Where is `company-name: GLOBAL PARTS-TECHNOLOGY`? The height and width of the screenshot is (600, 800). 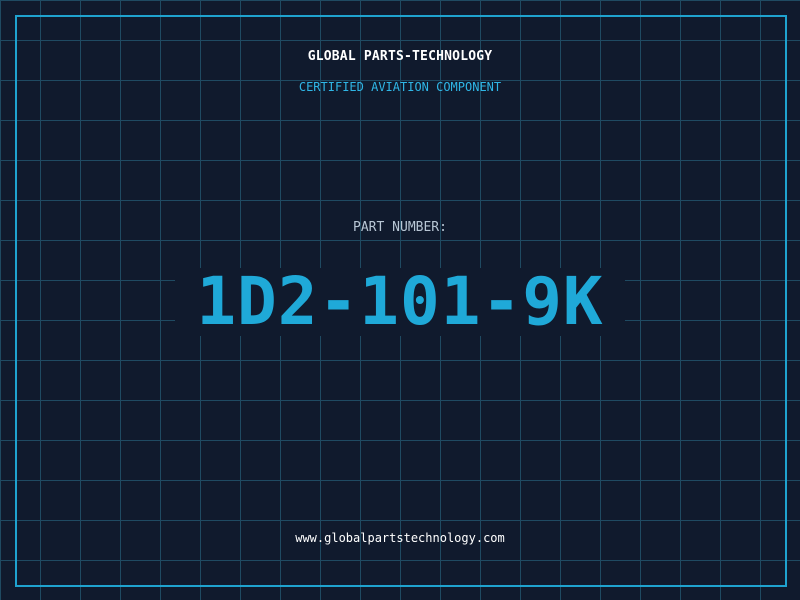 company-name: GLOBAL PARTS-TECHNOLOGY is located at coordinates (400, 56).